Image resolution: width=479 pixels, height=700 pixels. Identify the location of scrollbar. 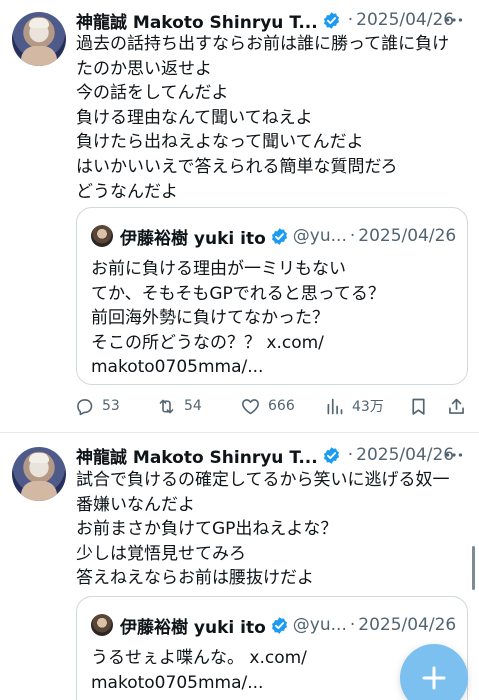
(473, 568).